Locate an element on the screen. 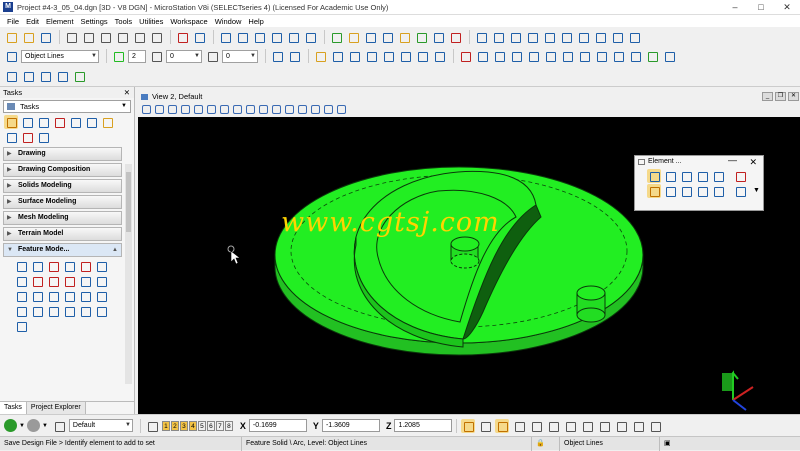 Image resolution: width=800 pixels, height=451 pixels. view-number-1: 1 is located at coordinates (165, 425).